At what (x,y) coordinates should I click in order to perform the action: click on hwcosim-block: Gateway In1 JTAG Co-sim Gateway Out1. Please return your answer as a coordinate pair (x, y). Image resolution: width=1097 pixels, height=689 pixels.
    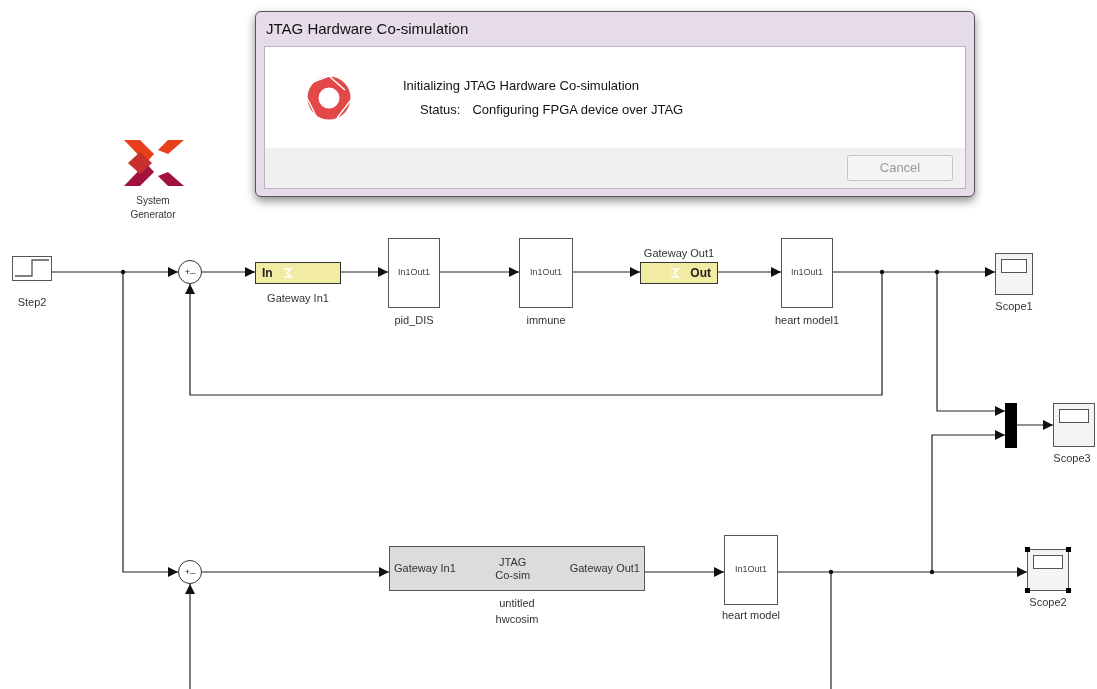
    Looking at the image, I should click on (517, 568).